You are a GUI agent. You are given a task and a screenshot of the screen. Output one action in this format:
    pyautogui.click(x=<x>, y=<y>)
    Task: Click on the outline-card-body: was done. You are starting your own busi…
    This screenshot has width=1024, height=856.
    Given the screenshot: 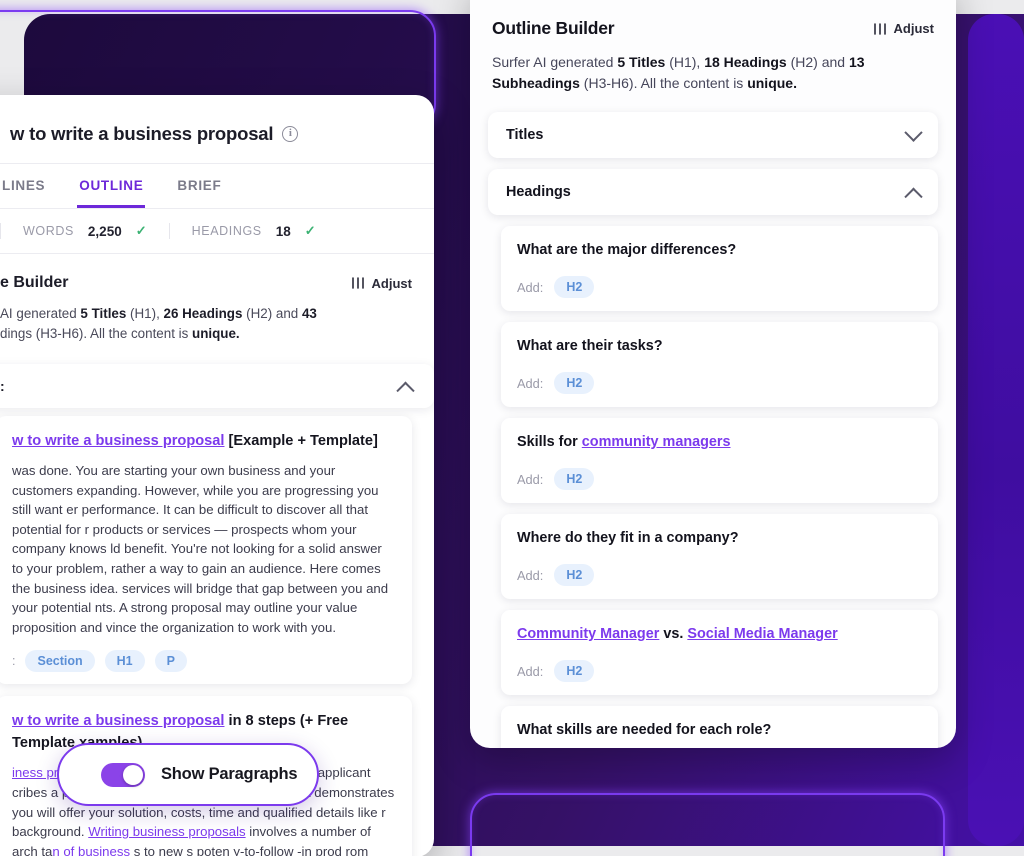 What is the action you would take?
    pyautogui.click(x=200, y=549)
    